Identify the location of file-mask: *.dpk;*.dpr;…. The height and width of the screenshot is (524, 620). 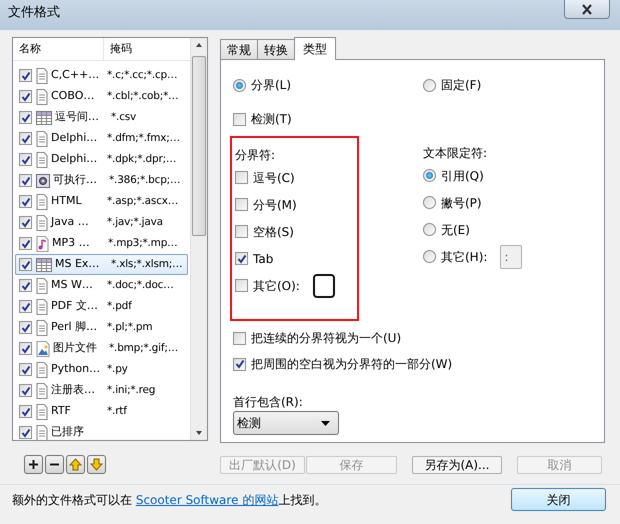
(141, 159).